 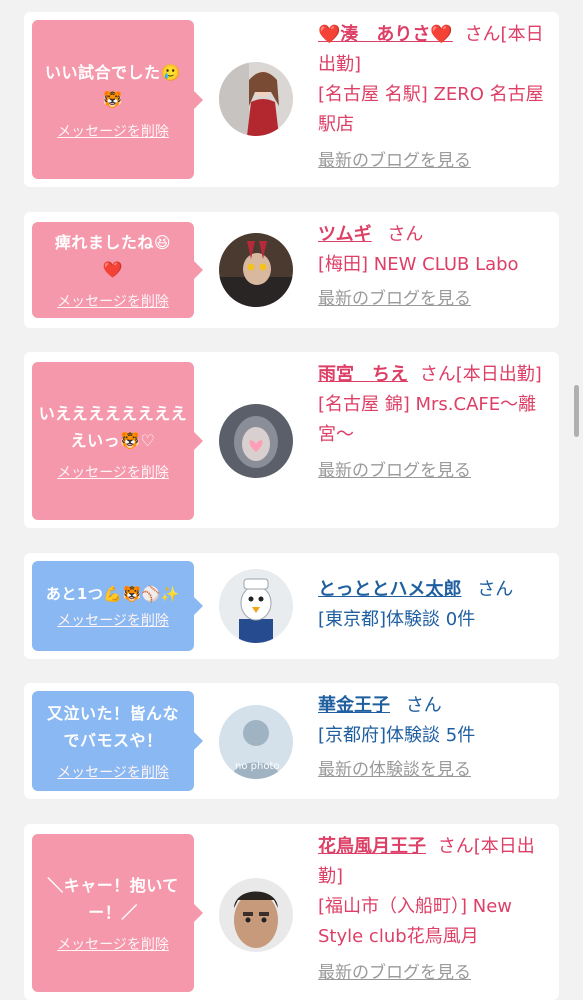 I want to click on message-bubble: ＼キャー！抱いてー！／ メッセージを削除, so click(x=117, y=913).